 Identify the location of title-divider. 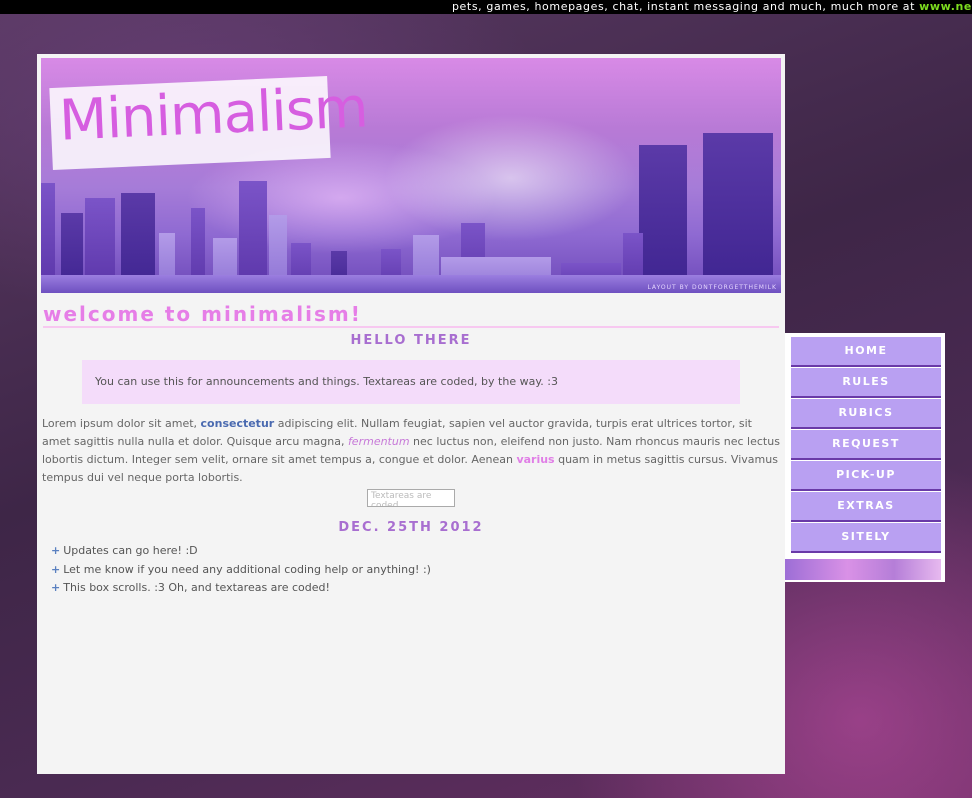
(411, 327).